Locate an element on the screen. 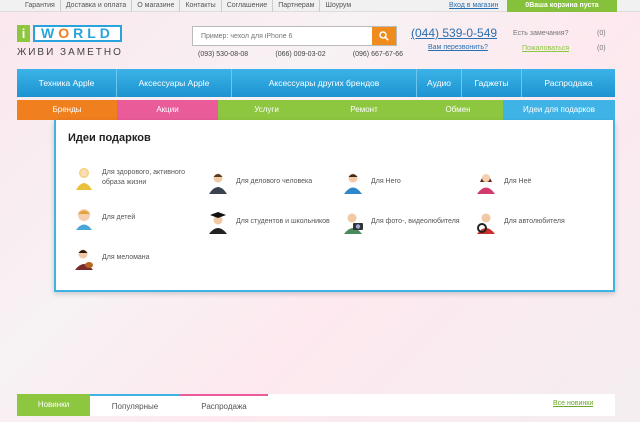 The image size is (640, 422). nav-item-audio: Аудио is located at coordinates (439, 83).